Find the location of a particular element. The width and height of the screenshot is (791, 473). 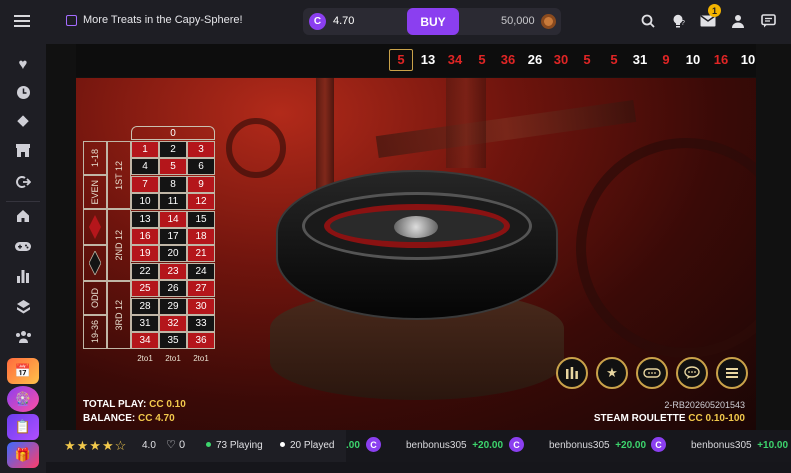

number-cell: 9 is located at coordinates (201, 184).